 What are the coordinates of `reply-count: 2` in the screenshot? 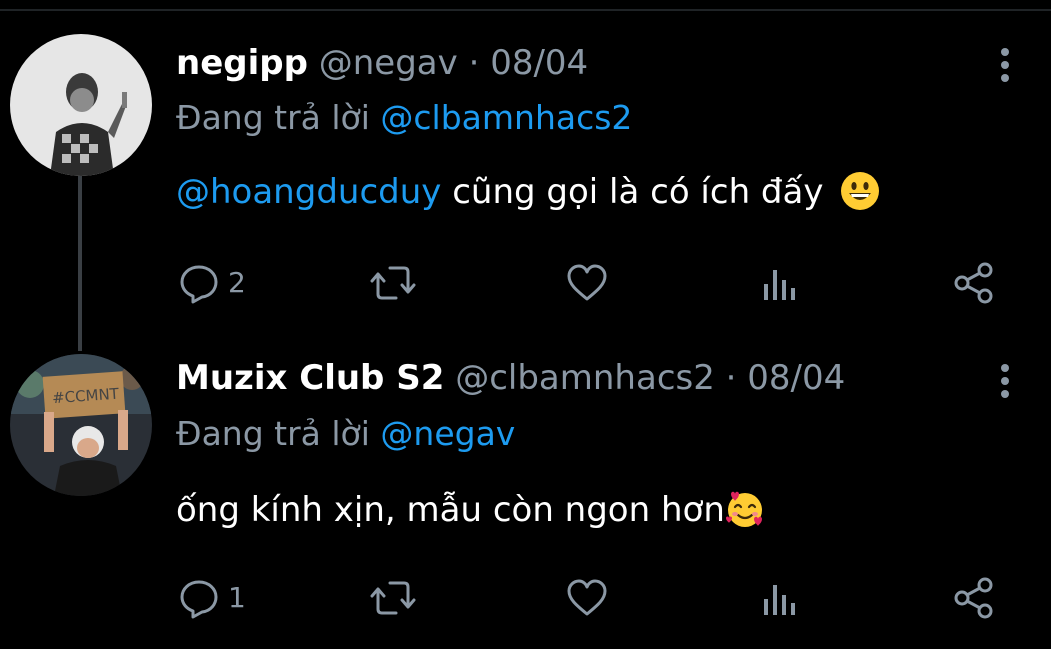 It's located at (237, 282).